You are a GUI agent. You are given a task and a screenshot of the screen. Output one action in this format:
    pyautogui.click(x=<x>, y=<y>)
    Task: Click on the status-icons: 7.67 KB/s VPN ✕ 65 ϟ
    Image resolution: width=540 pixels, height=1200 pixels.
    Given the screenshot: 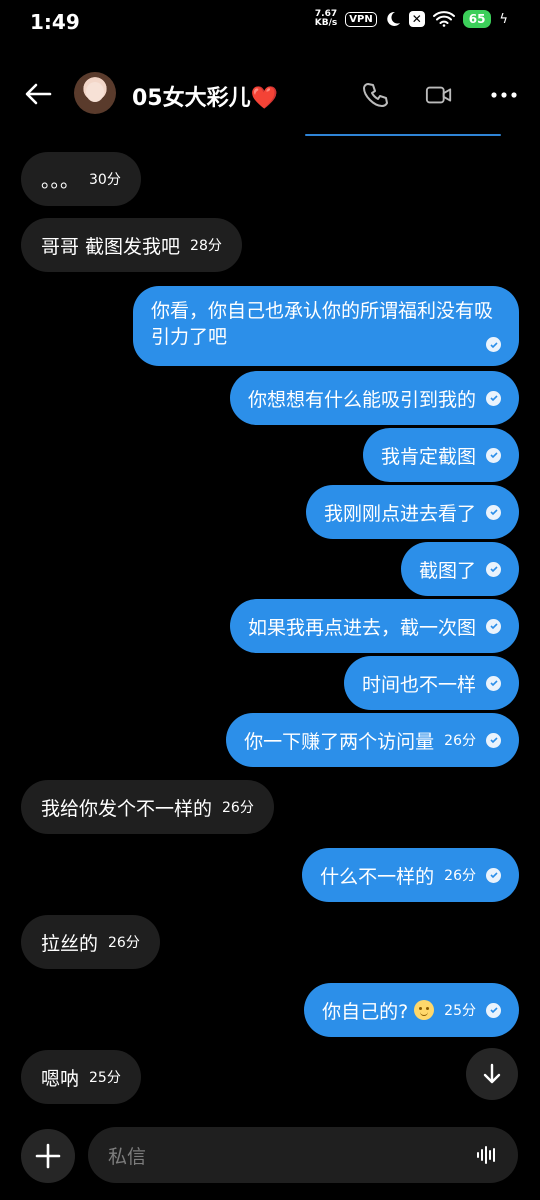 What is the action you would take?
    pyautogui.click(x=411, y=19)
    